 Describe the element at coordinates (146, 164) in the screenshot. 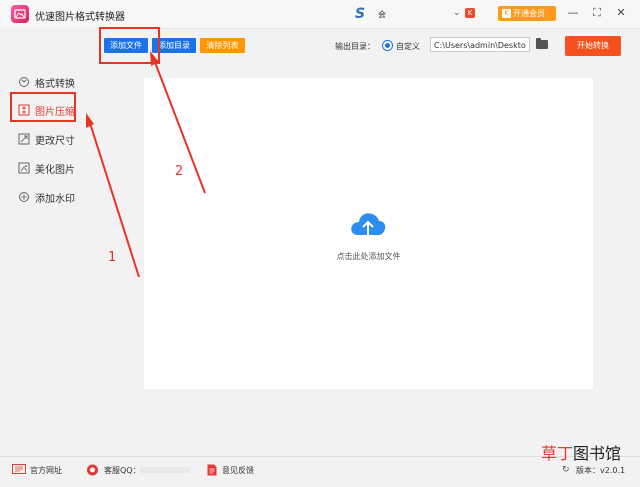

I see `annotation-arrows` at that location.